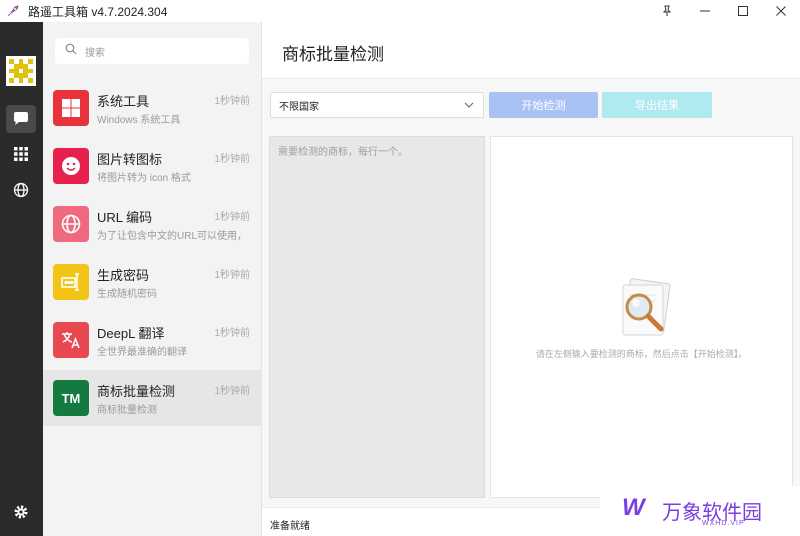 The width and height of the screenshot is (800, 536). I want to click on country-select: 不限国家, so click(377, 105).